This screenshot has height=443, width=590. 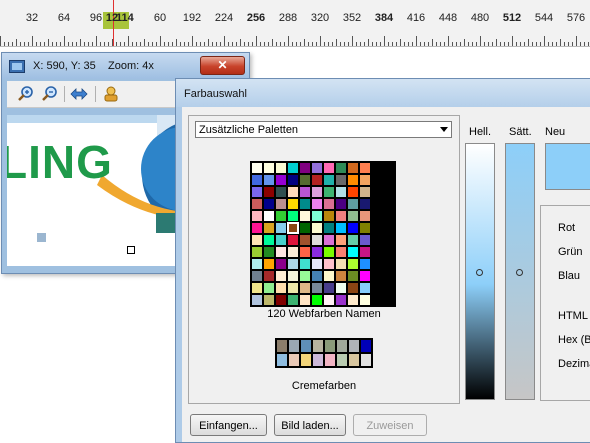 What do you see at coordinates (383, 93) in the screenshot?
I see `color-picker-titlebar: Farbauswahl` at bounding box center [383, 93].